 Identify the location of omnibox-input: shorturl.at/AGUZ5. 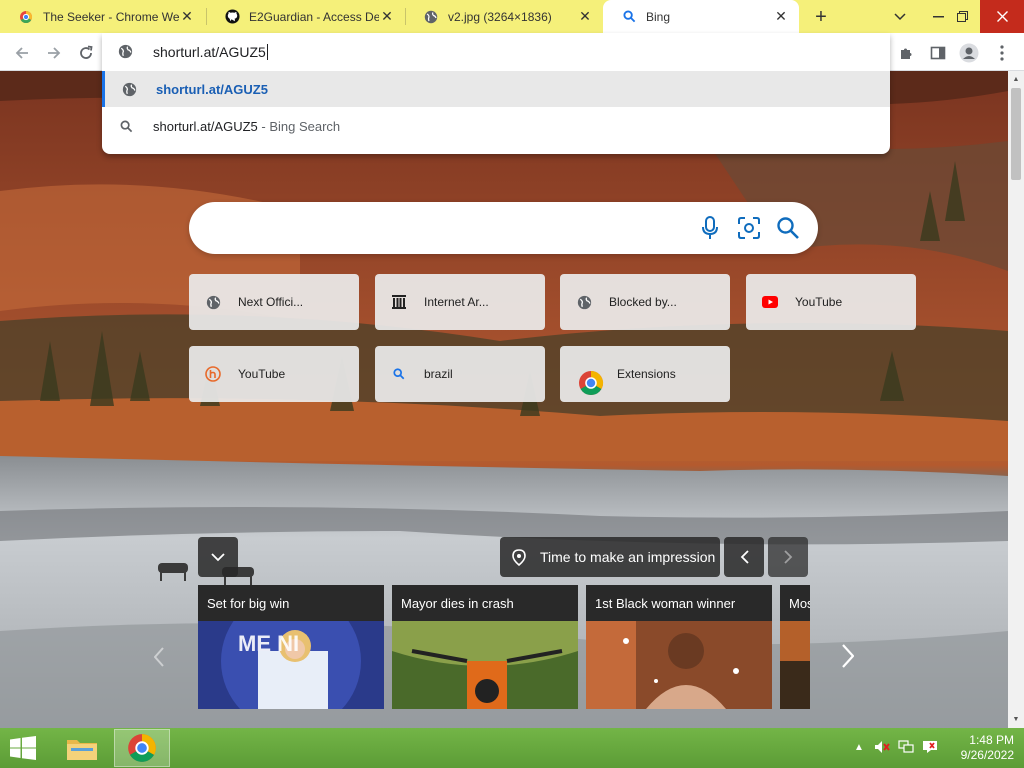
(496, 52).